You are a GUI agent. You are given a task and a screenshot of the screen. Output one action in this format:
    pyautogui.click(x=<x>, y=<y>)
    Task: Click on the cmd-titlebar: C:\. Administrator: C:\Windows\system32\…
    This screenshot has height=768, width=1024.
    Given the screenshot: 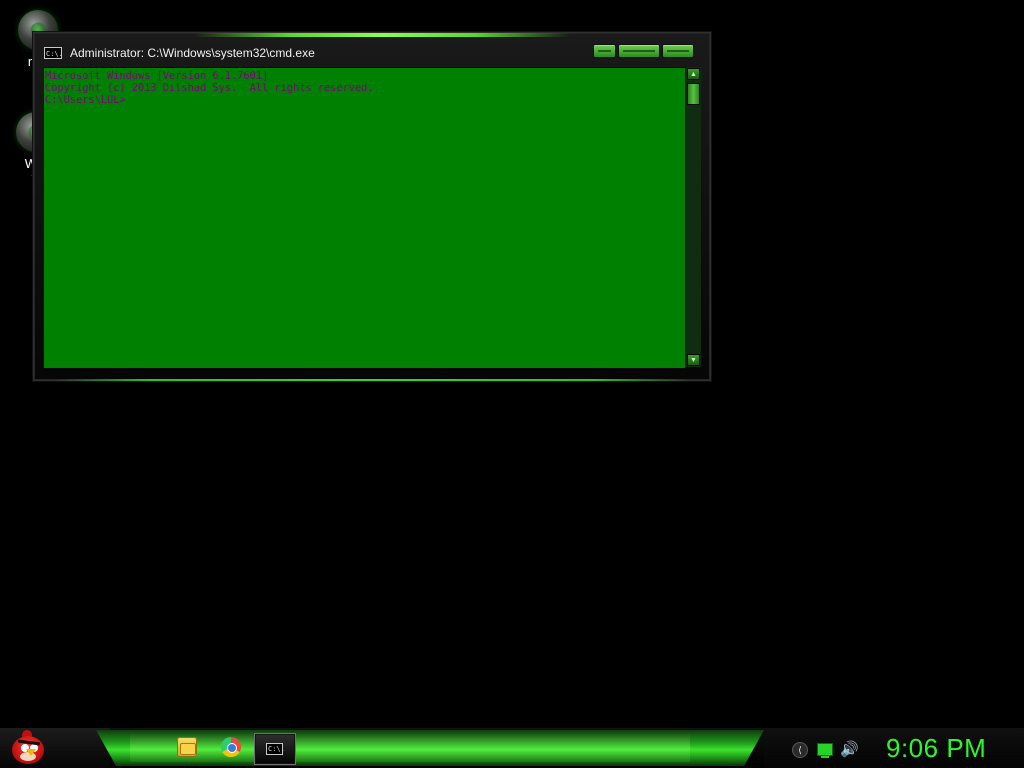 What is the action you would take?
    pyautogui.click(x=372, y=49)
    